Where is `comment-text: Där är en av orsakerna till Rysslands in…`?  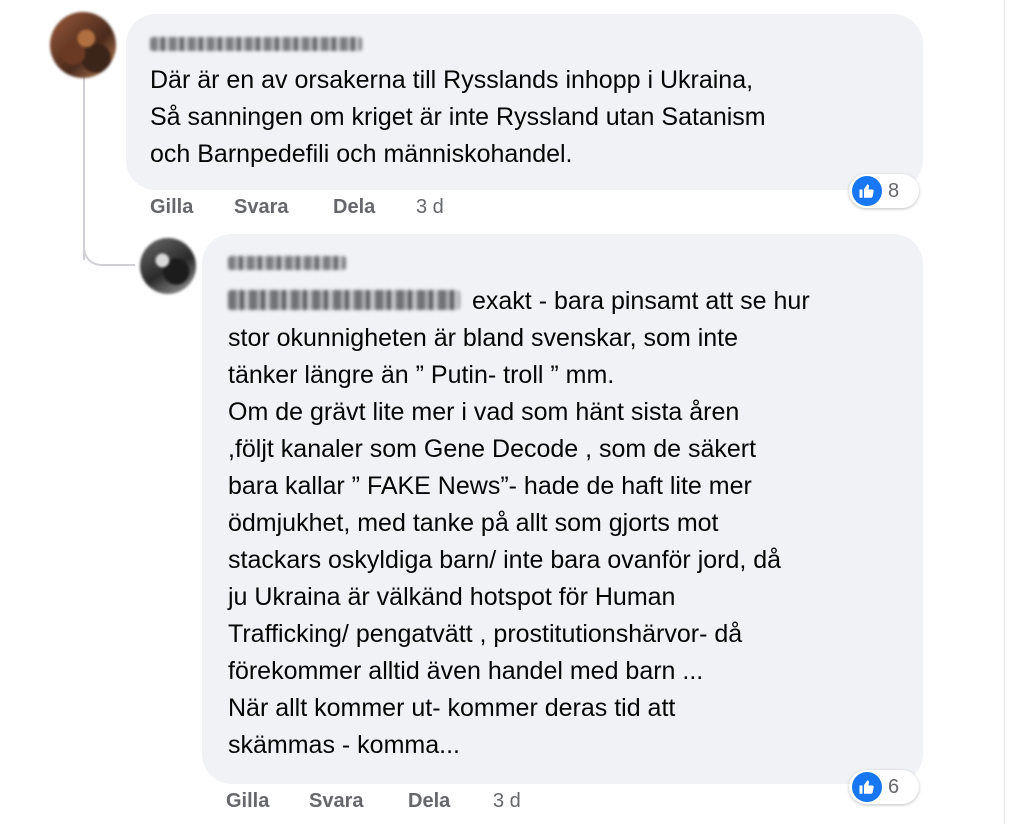 comment-text: Där är en av orsakerna till Rysslands in… is located at coordinates (458, 117).